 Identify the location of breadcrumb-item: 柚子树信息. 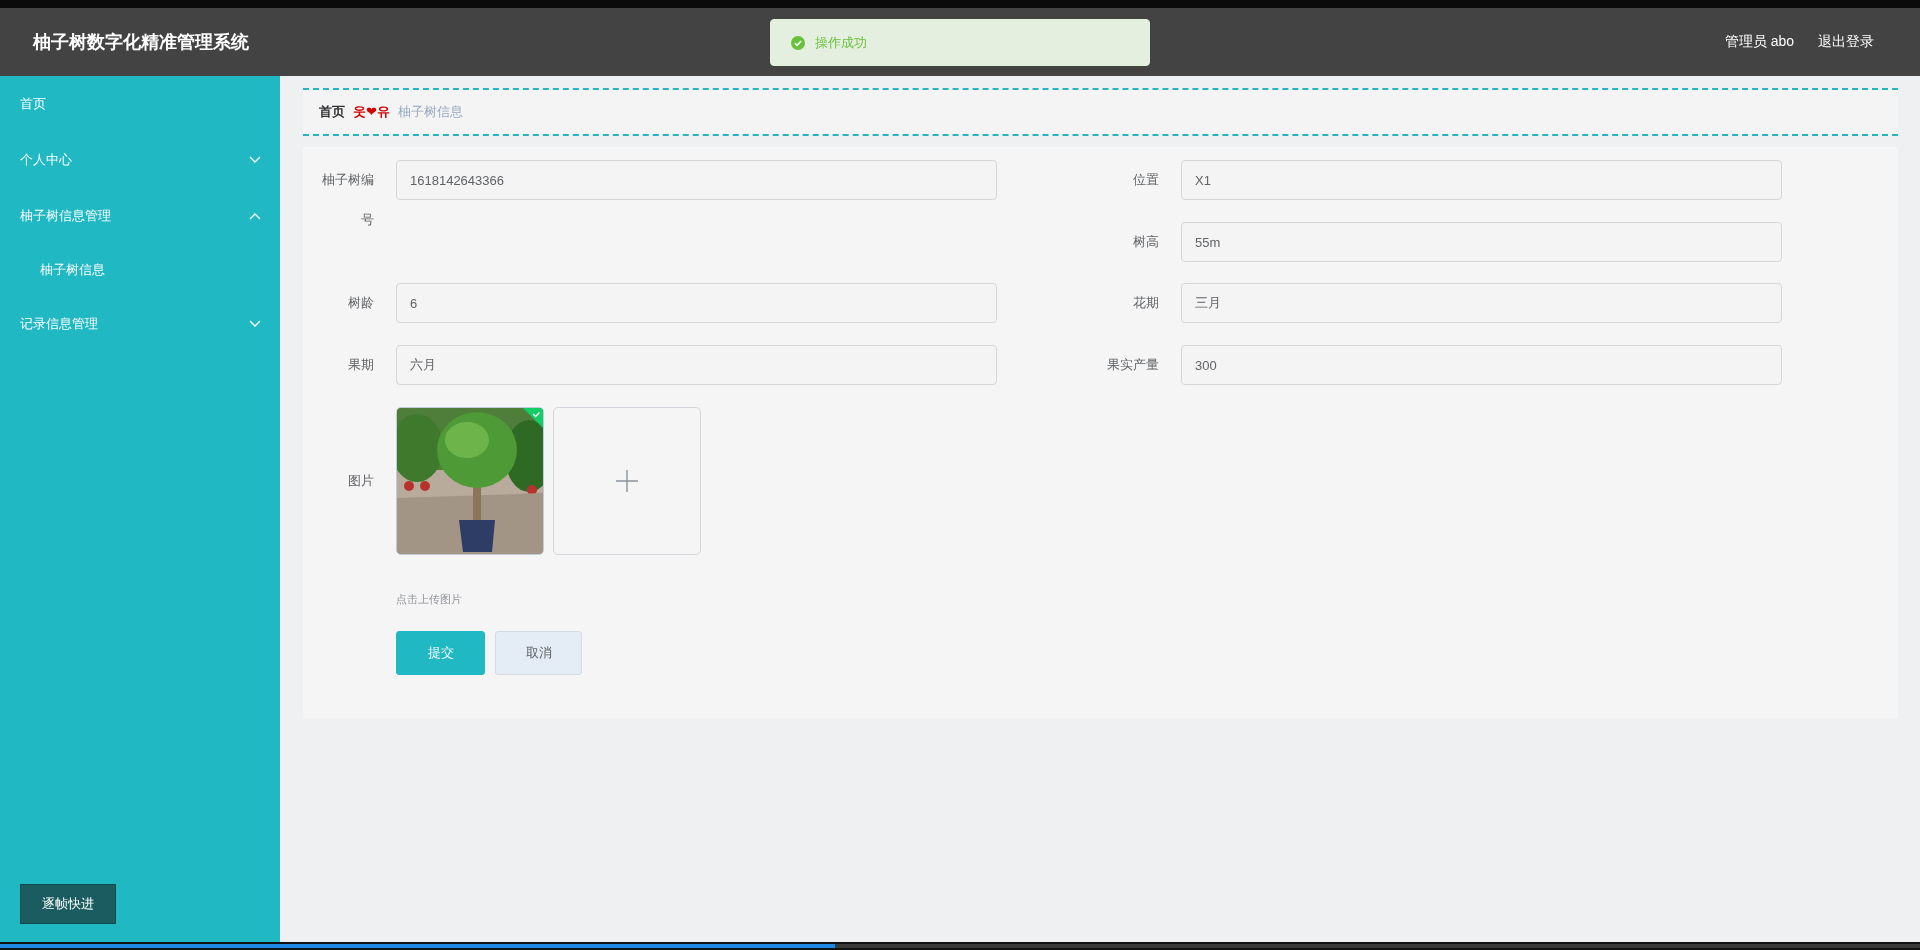
(430, 112).